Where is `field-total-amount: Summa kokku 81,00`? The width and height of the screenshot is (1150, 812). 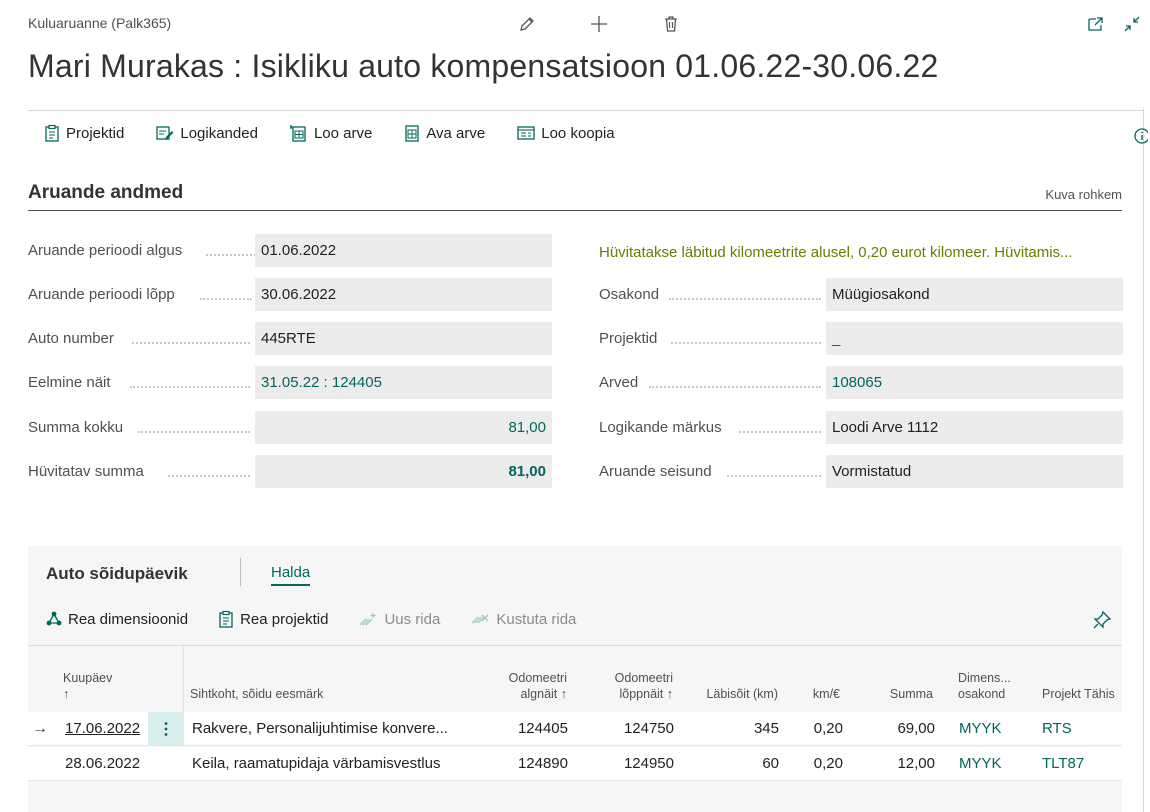 field-total-amount: Summa kokku 81,00 is located at coordinates (290, 427).